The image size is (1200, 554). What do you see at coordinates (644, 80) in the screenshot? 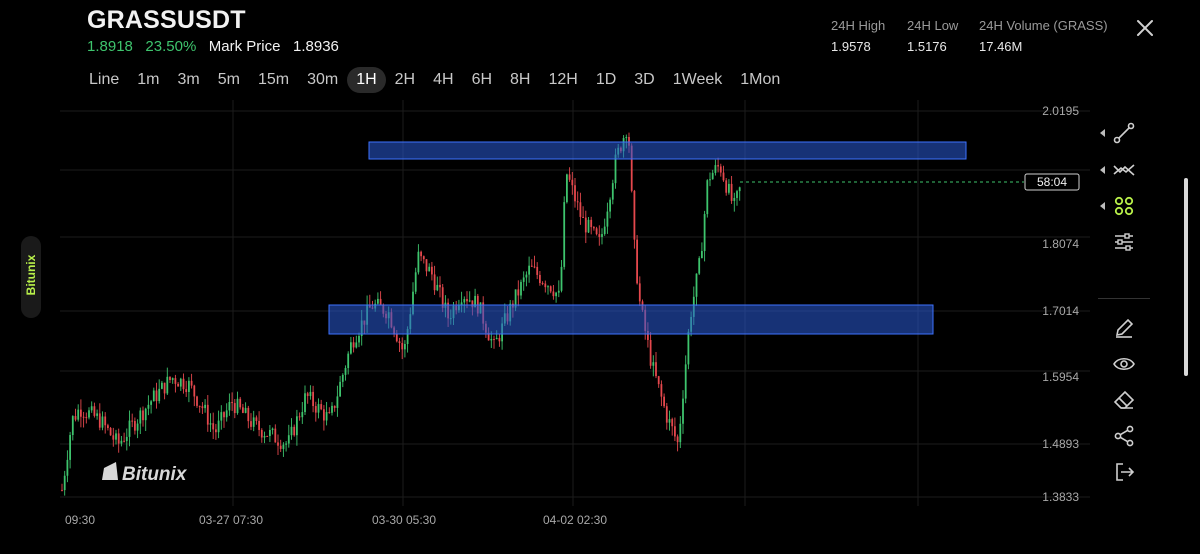
I see `interval-3d: 3D` at bounding box center [644, 80].